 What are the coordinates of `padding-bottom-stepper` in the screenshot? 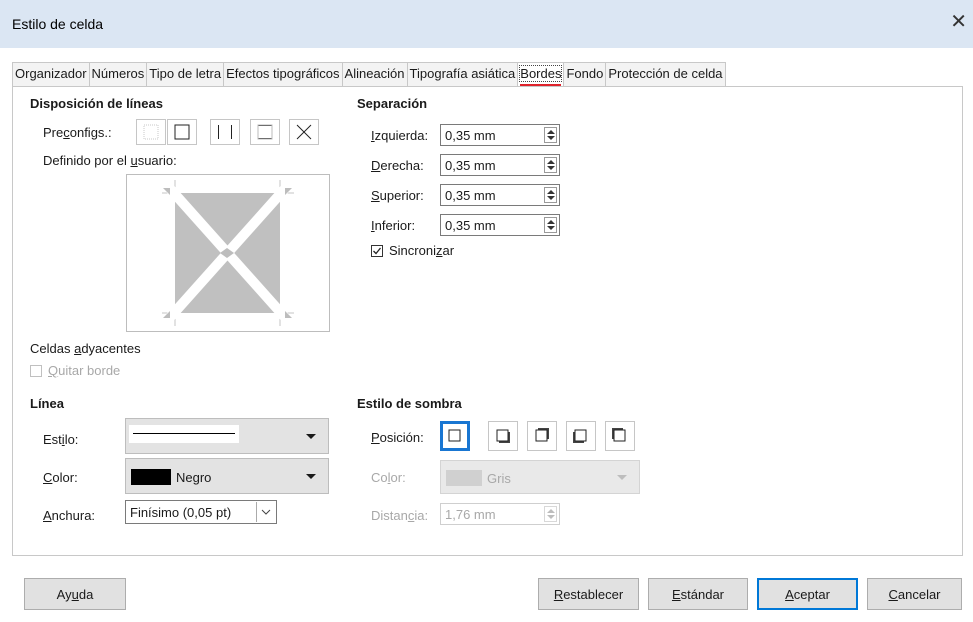 It's located at (550, 225).